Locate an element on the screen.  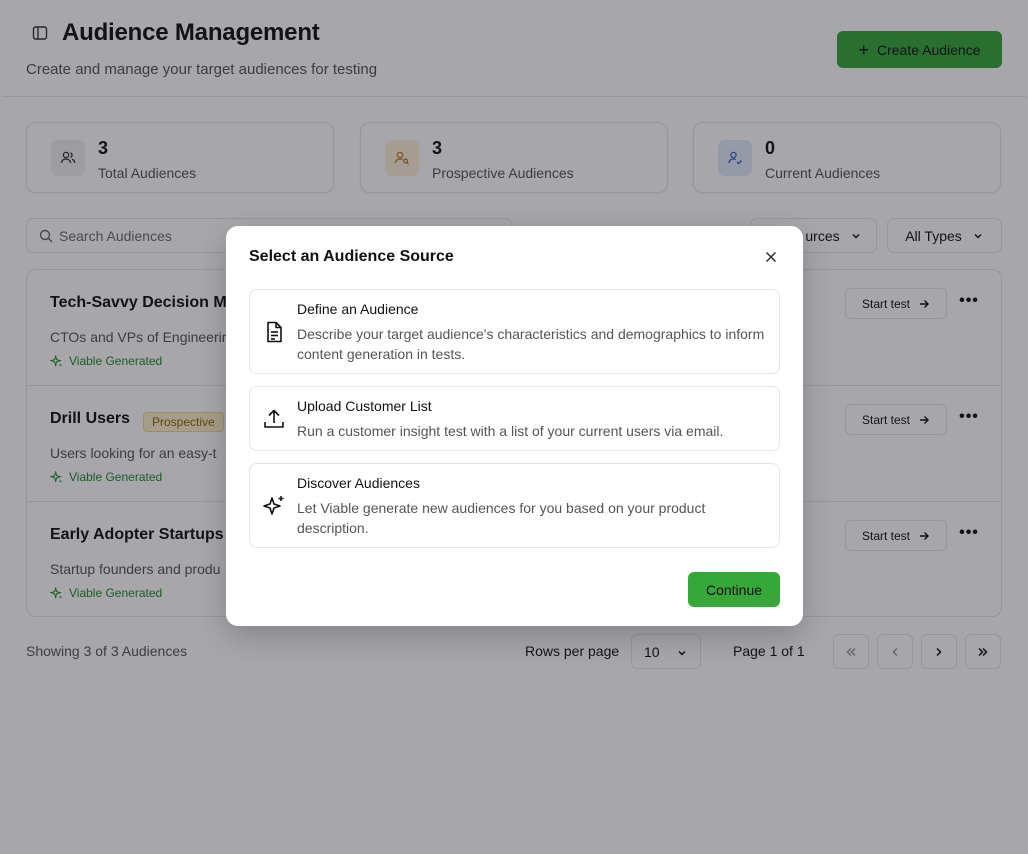
close-icon is located at coordinates (771, 257).